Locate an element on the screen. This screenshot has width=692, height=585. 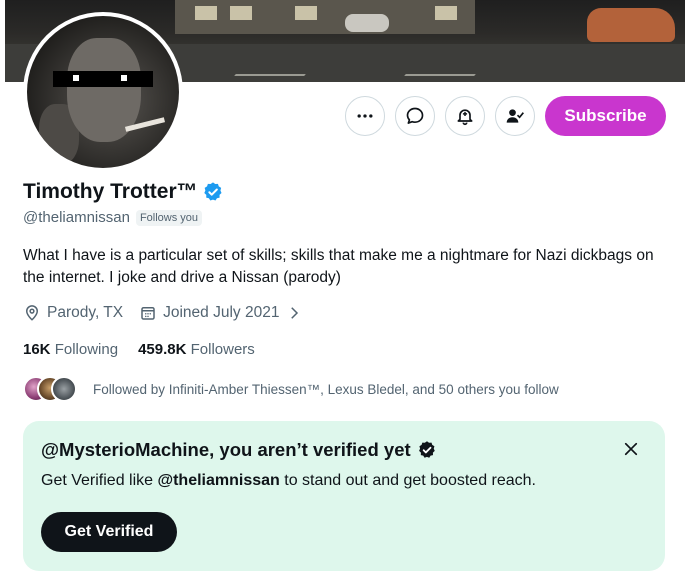
calendar-icon is located at coordinates (148, 313).